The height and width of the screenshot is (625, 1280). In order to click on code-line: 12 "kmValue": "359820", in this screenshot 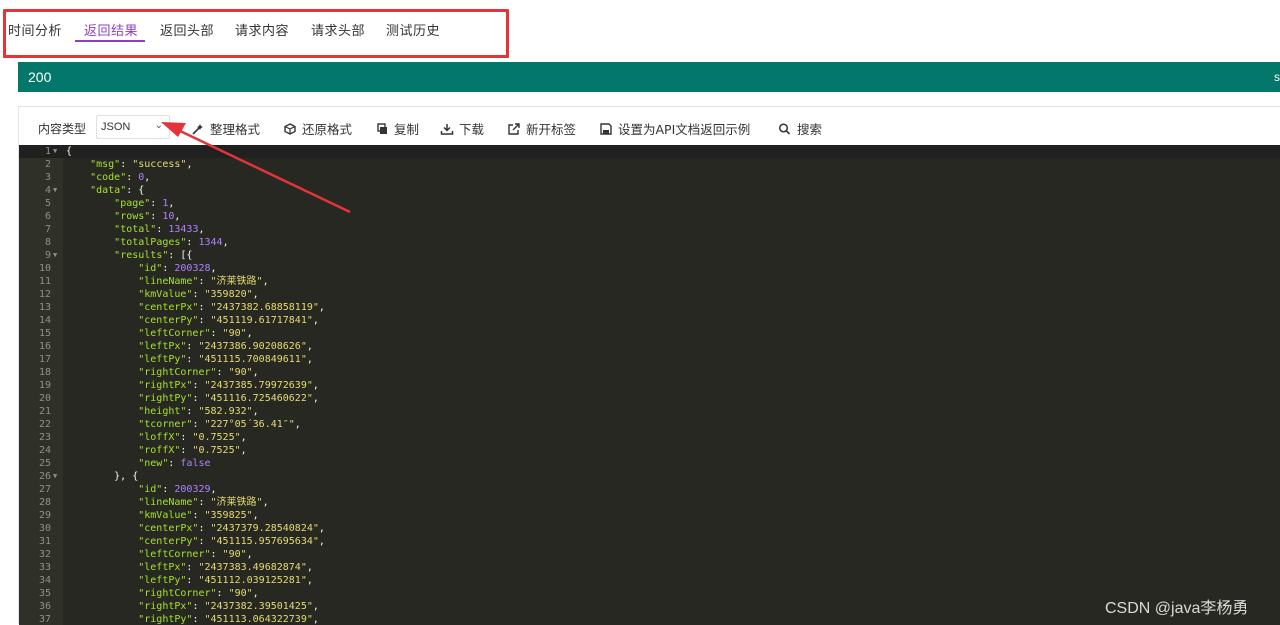, I will do `click(649, 294)`.